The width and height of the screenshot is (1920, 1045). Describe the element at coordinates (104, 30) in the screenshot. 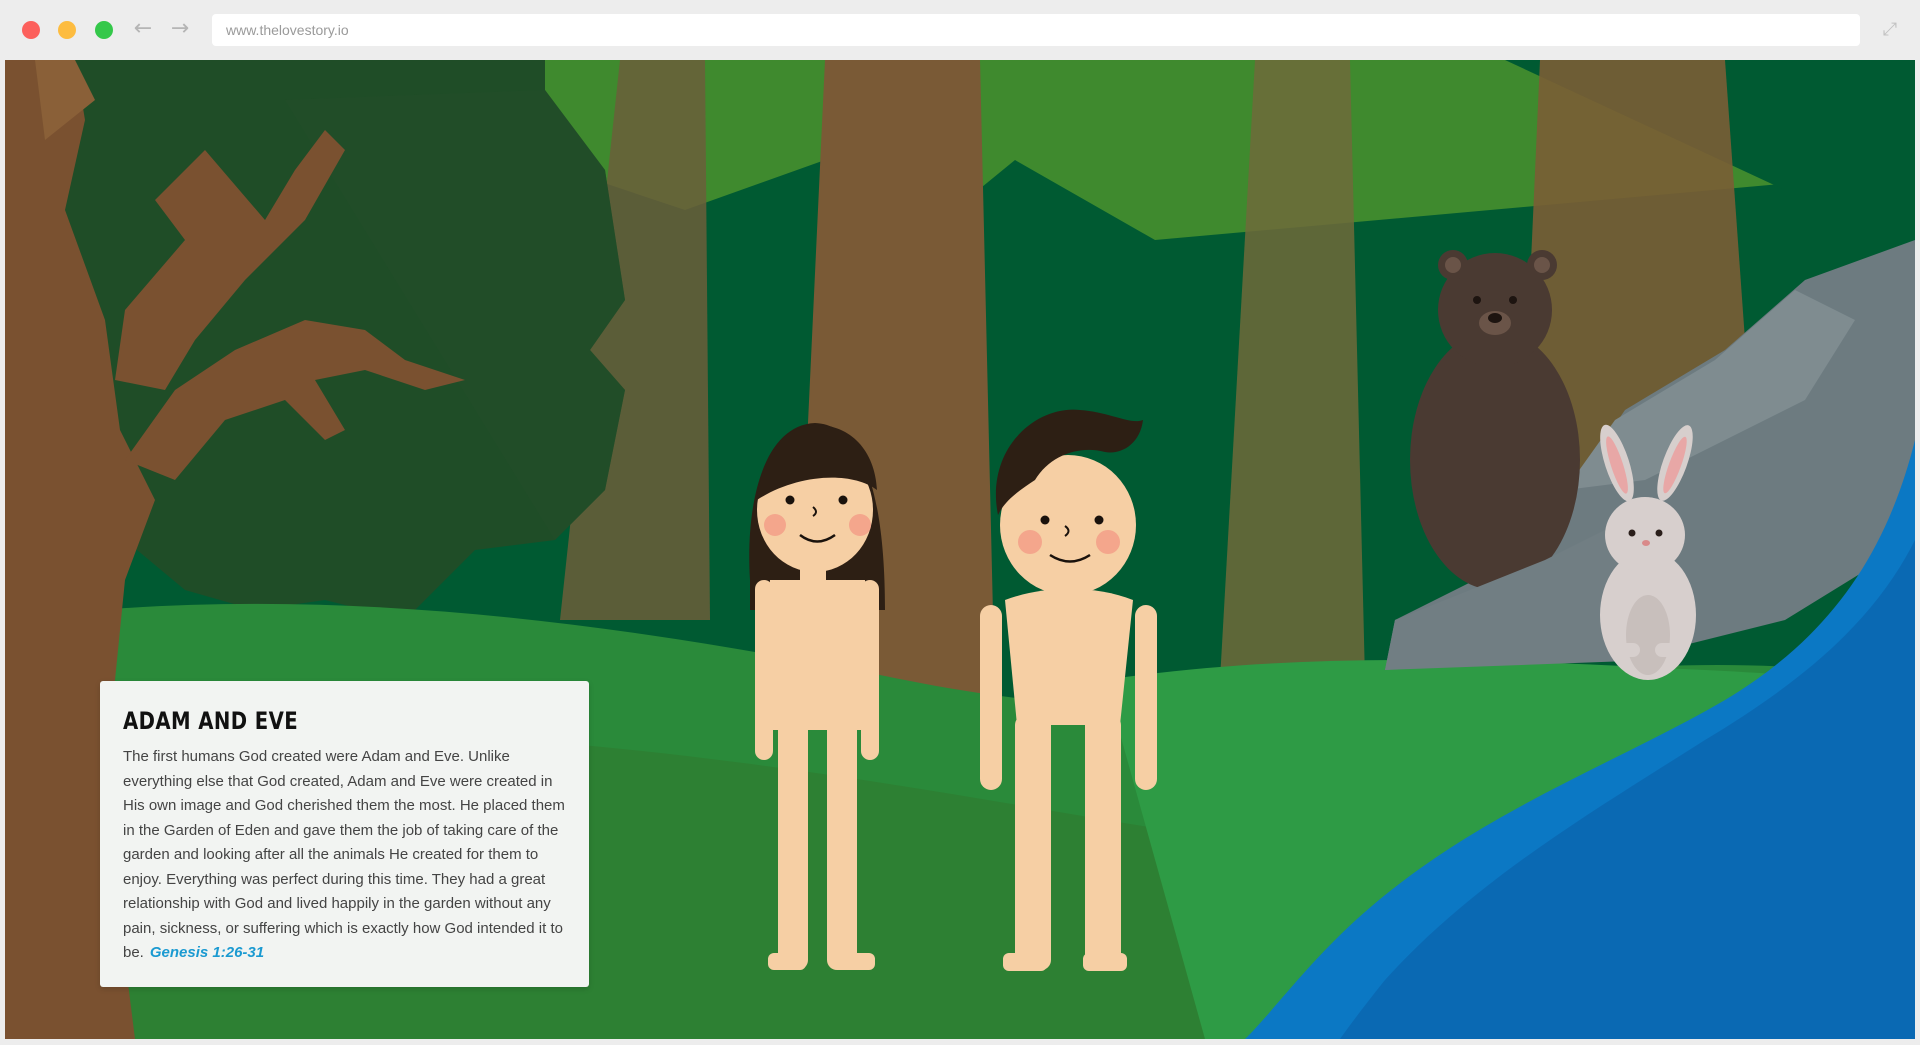

I see `maximize-window-button` at that location.